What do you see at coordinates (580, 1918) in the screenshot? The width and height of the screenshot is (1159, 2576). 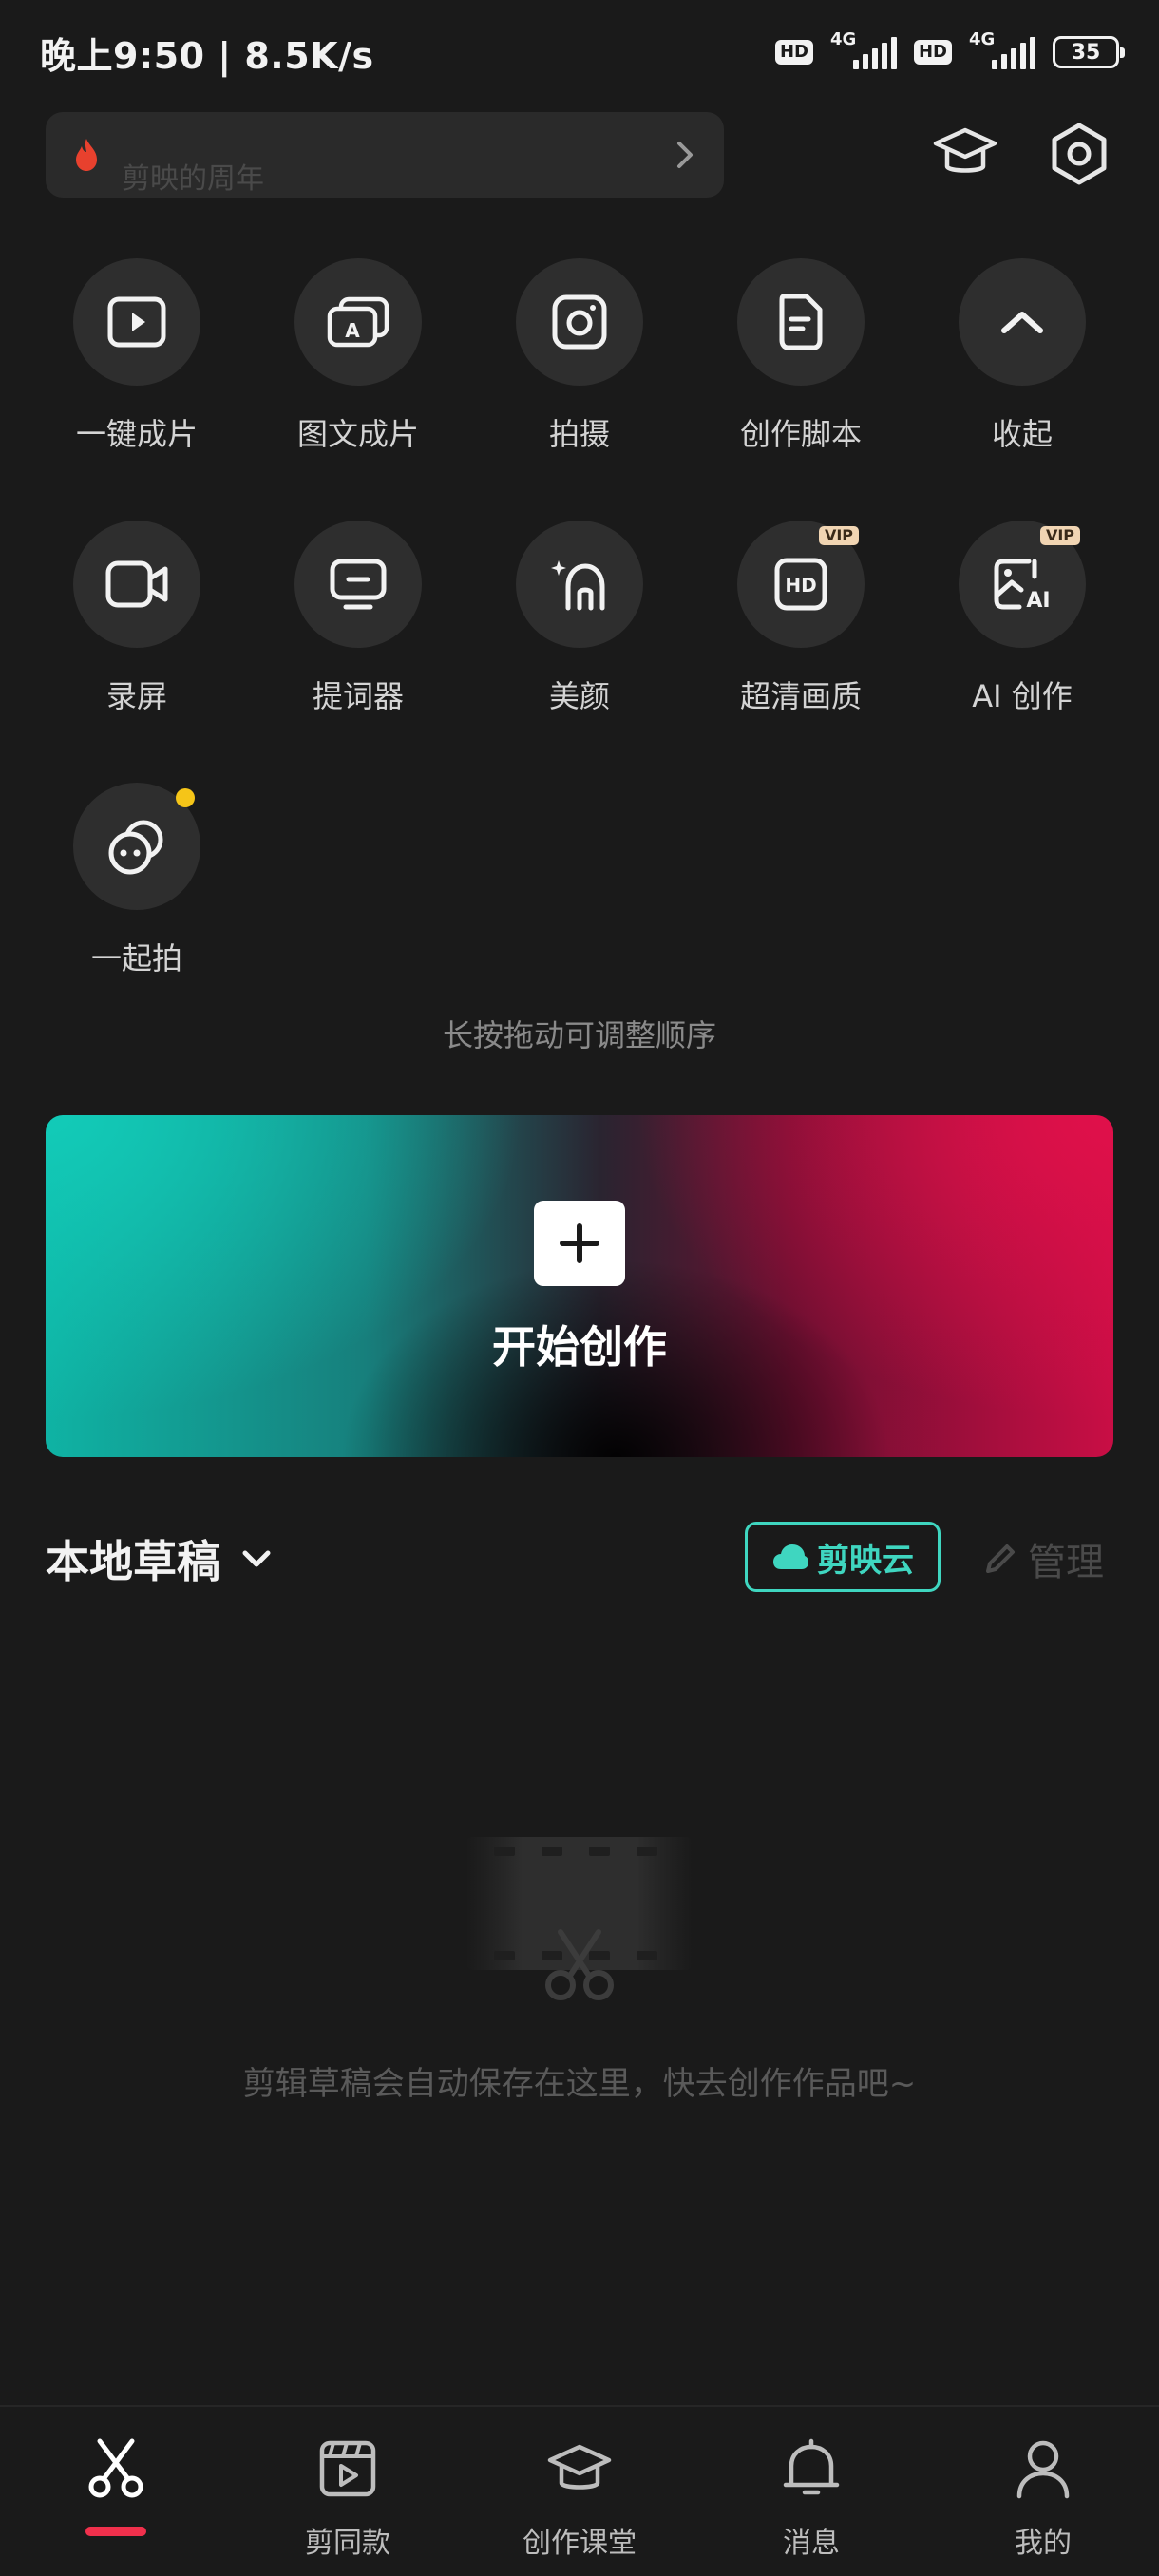 I see `empty-film-scissors-icon` at bounding box center [580, 1918].